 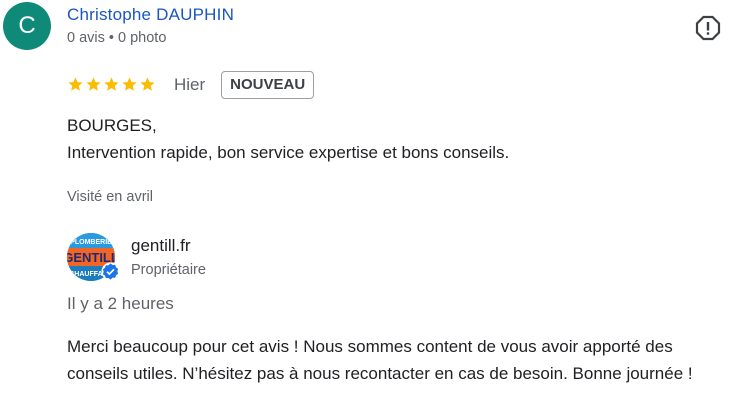 What do you see at coordinates (150, 15) in the screenshot?
I see `author-name: Christophe DAUPHIN` at bounding box center [150, 15].